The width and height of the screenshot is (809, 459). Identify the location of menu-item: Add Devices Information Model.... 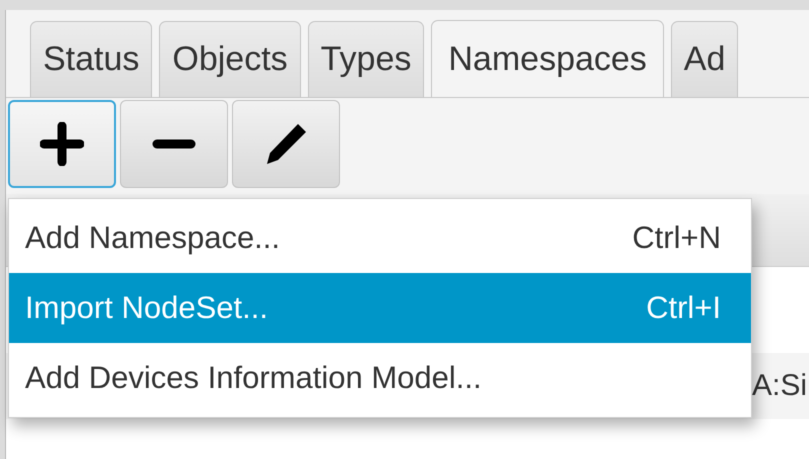
(380, 378).